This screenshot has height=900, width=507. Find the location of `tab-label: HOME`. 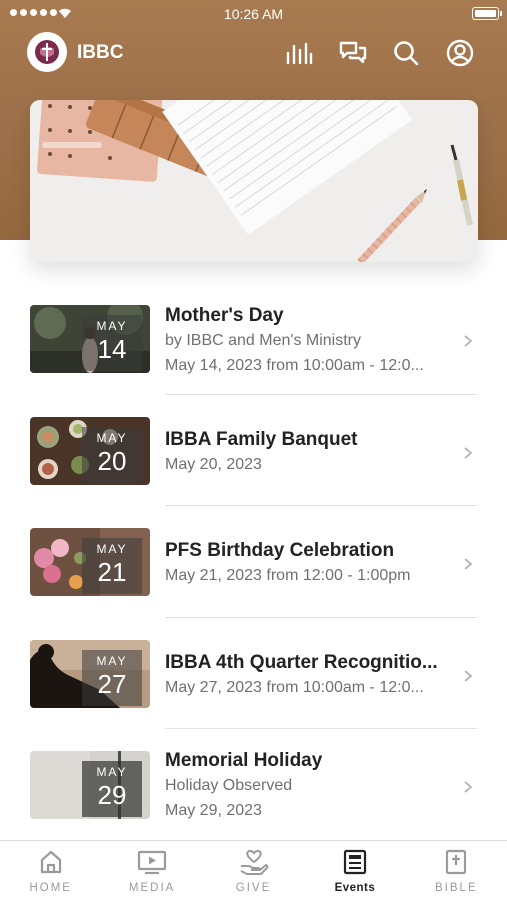

tab-label: HOME is located at coordinates (50, 888).